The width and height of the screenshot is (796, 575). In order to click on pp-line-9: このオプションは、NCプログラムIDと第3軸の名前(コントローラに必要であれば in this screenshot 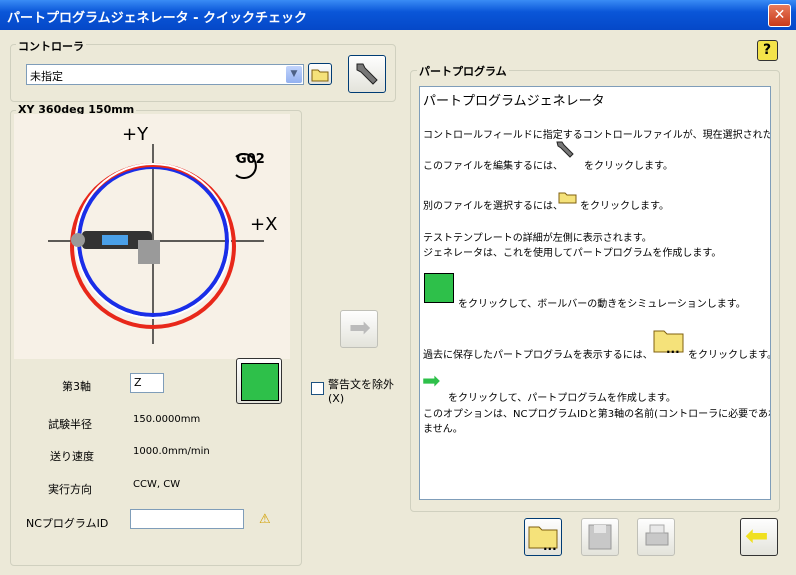, I will do `click(597, 414)`.